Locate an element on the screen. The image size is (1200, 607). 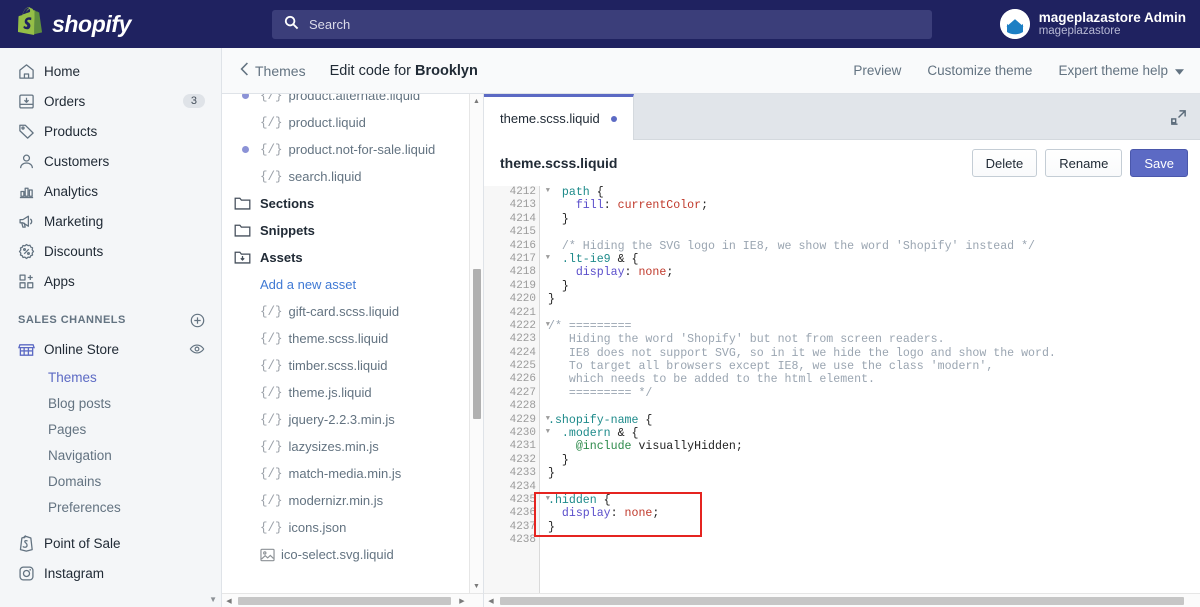
shopify-logo: shopify is located at coordinates (138, 24).